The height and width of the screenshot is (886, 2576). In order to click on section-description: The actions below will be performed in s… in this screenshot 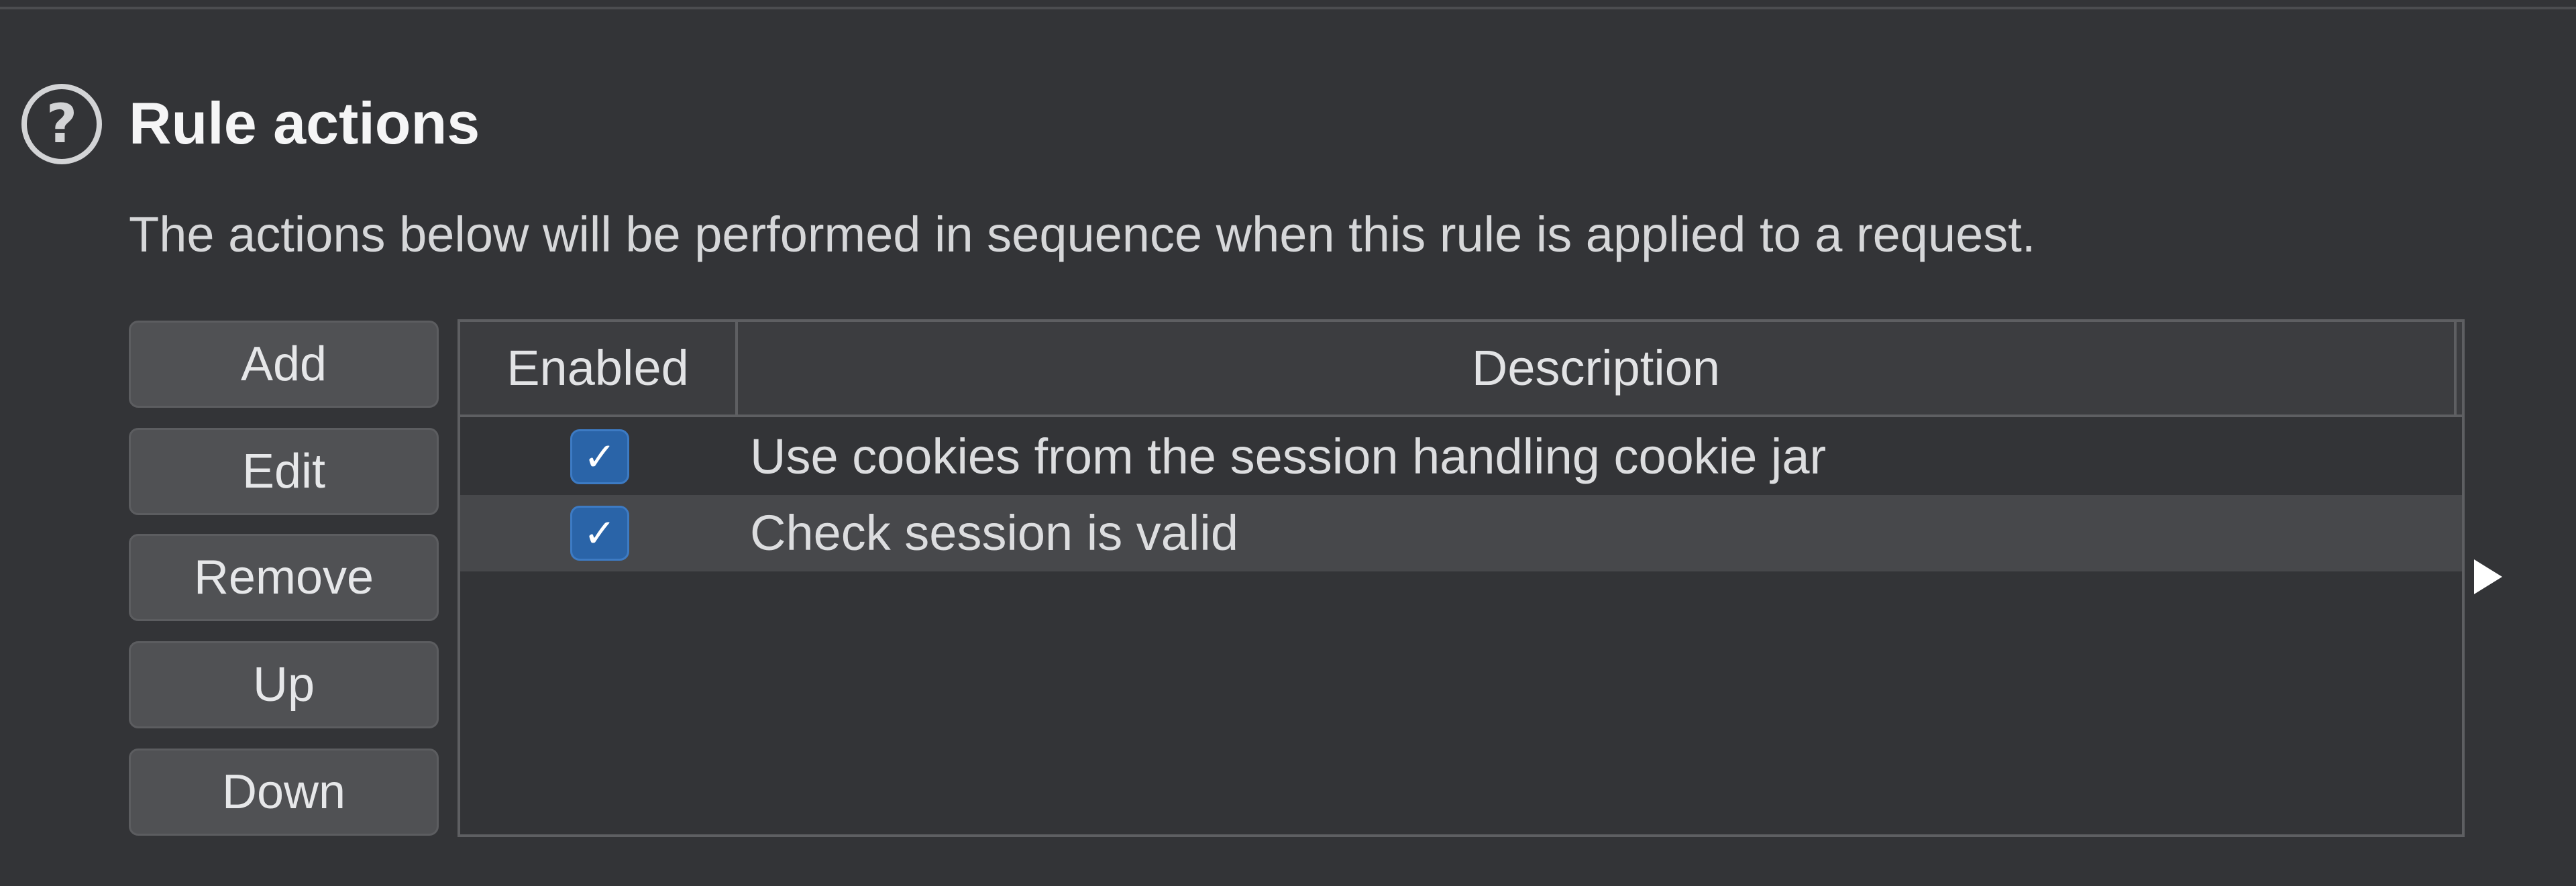, I will do `click(1082, 234)`.